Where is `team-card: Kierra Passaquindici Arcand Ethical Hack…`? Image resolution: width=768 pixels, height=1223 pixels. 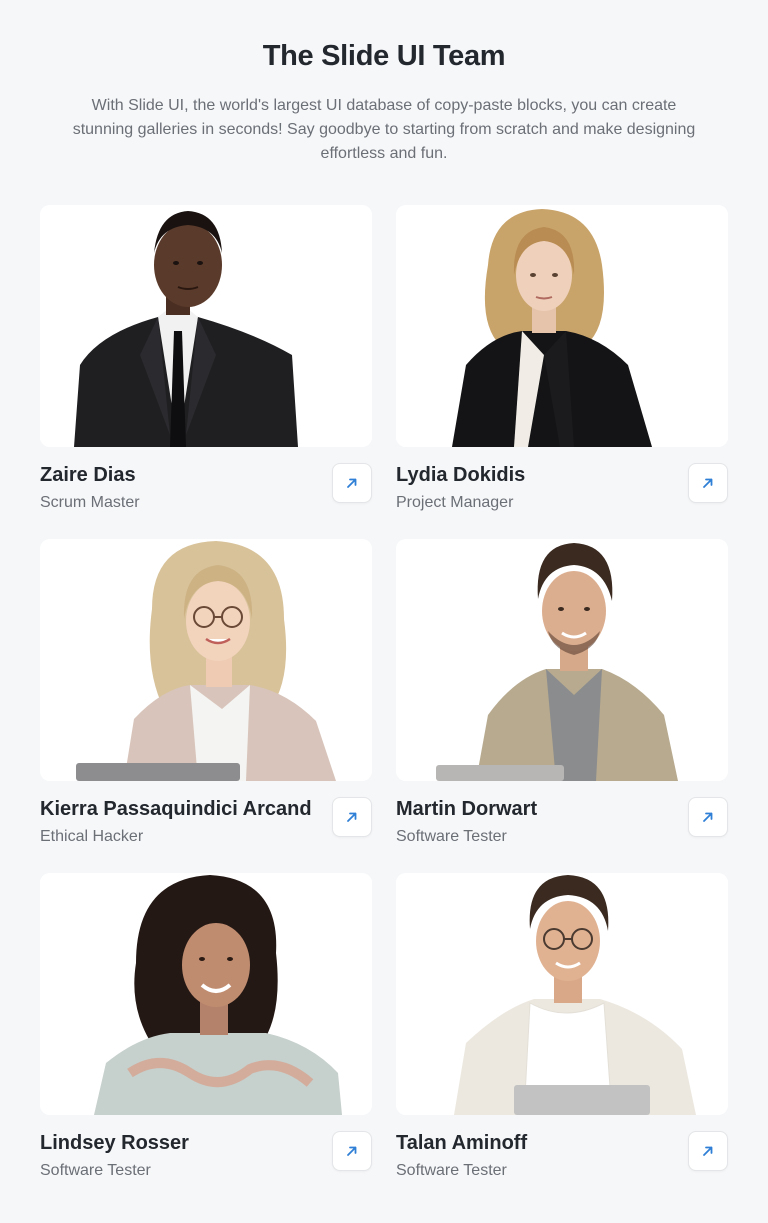
team-card: Kierra Passaquindici Arcand Ethical Hack… is located at coordinates (206, 694).